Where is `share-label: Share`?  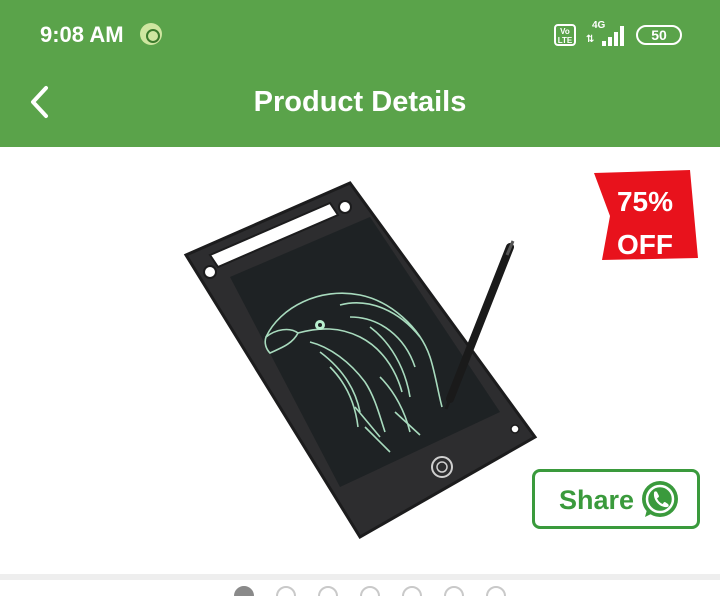
share-label: Share is located at coordinates (597, 500).